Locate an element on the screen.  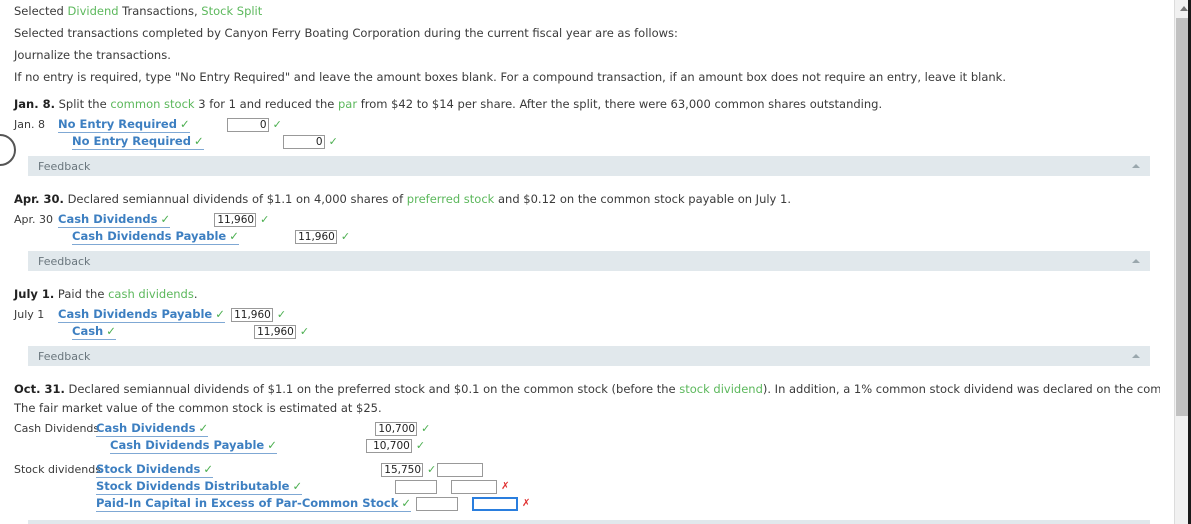
journal-row: Apr. 30 Cash Dividends✓ ✓ is located at coordinates (587, 219).